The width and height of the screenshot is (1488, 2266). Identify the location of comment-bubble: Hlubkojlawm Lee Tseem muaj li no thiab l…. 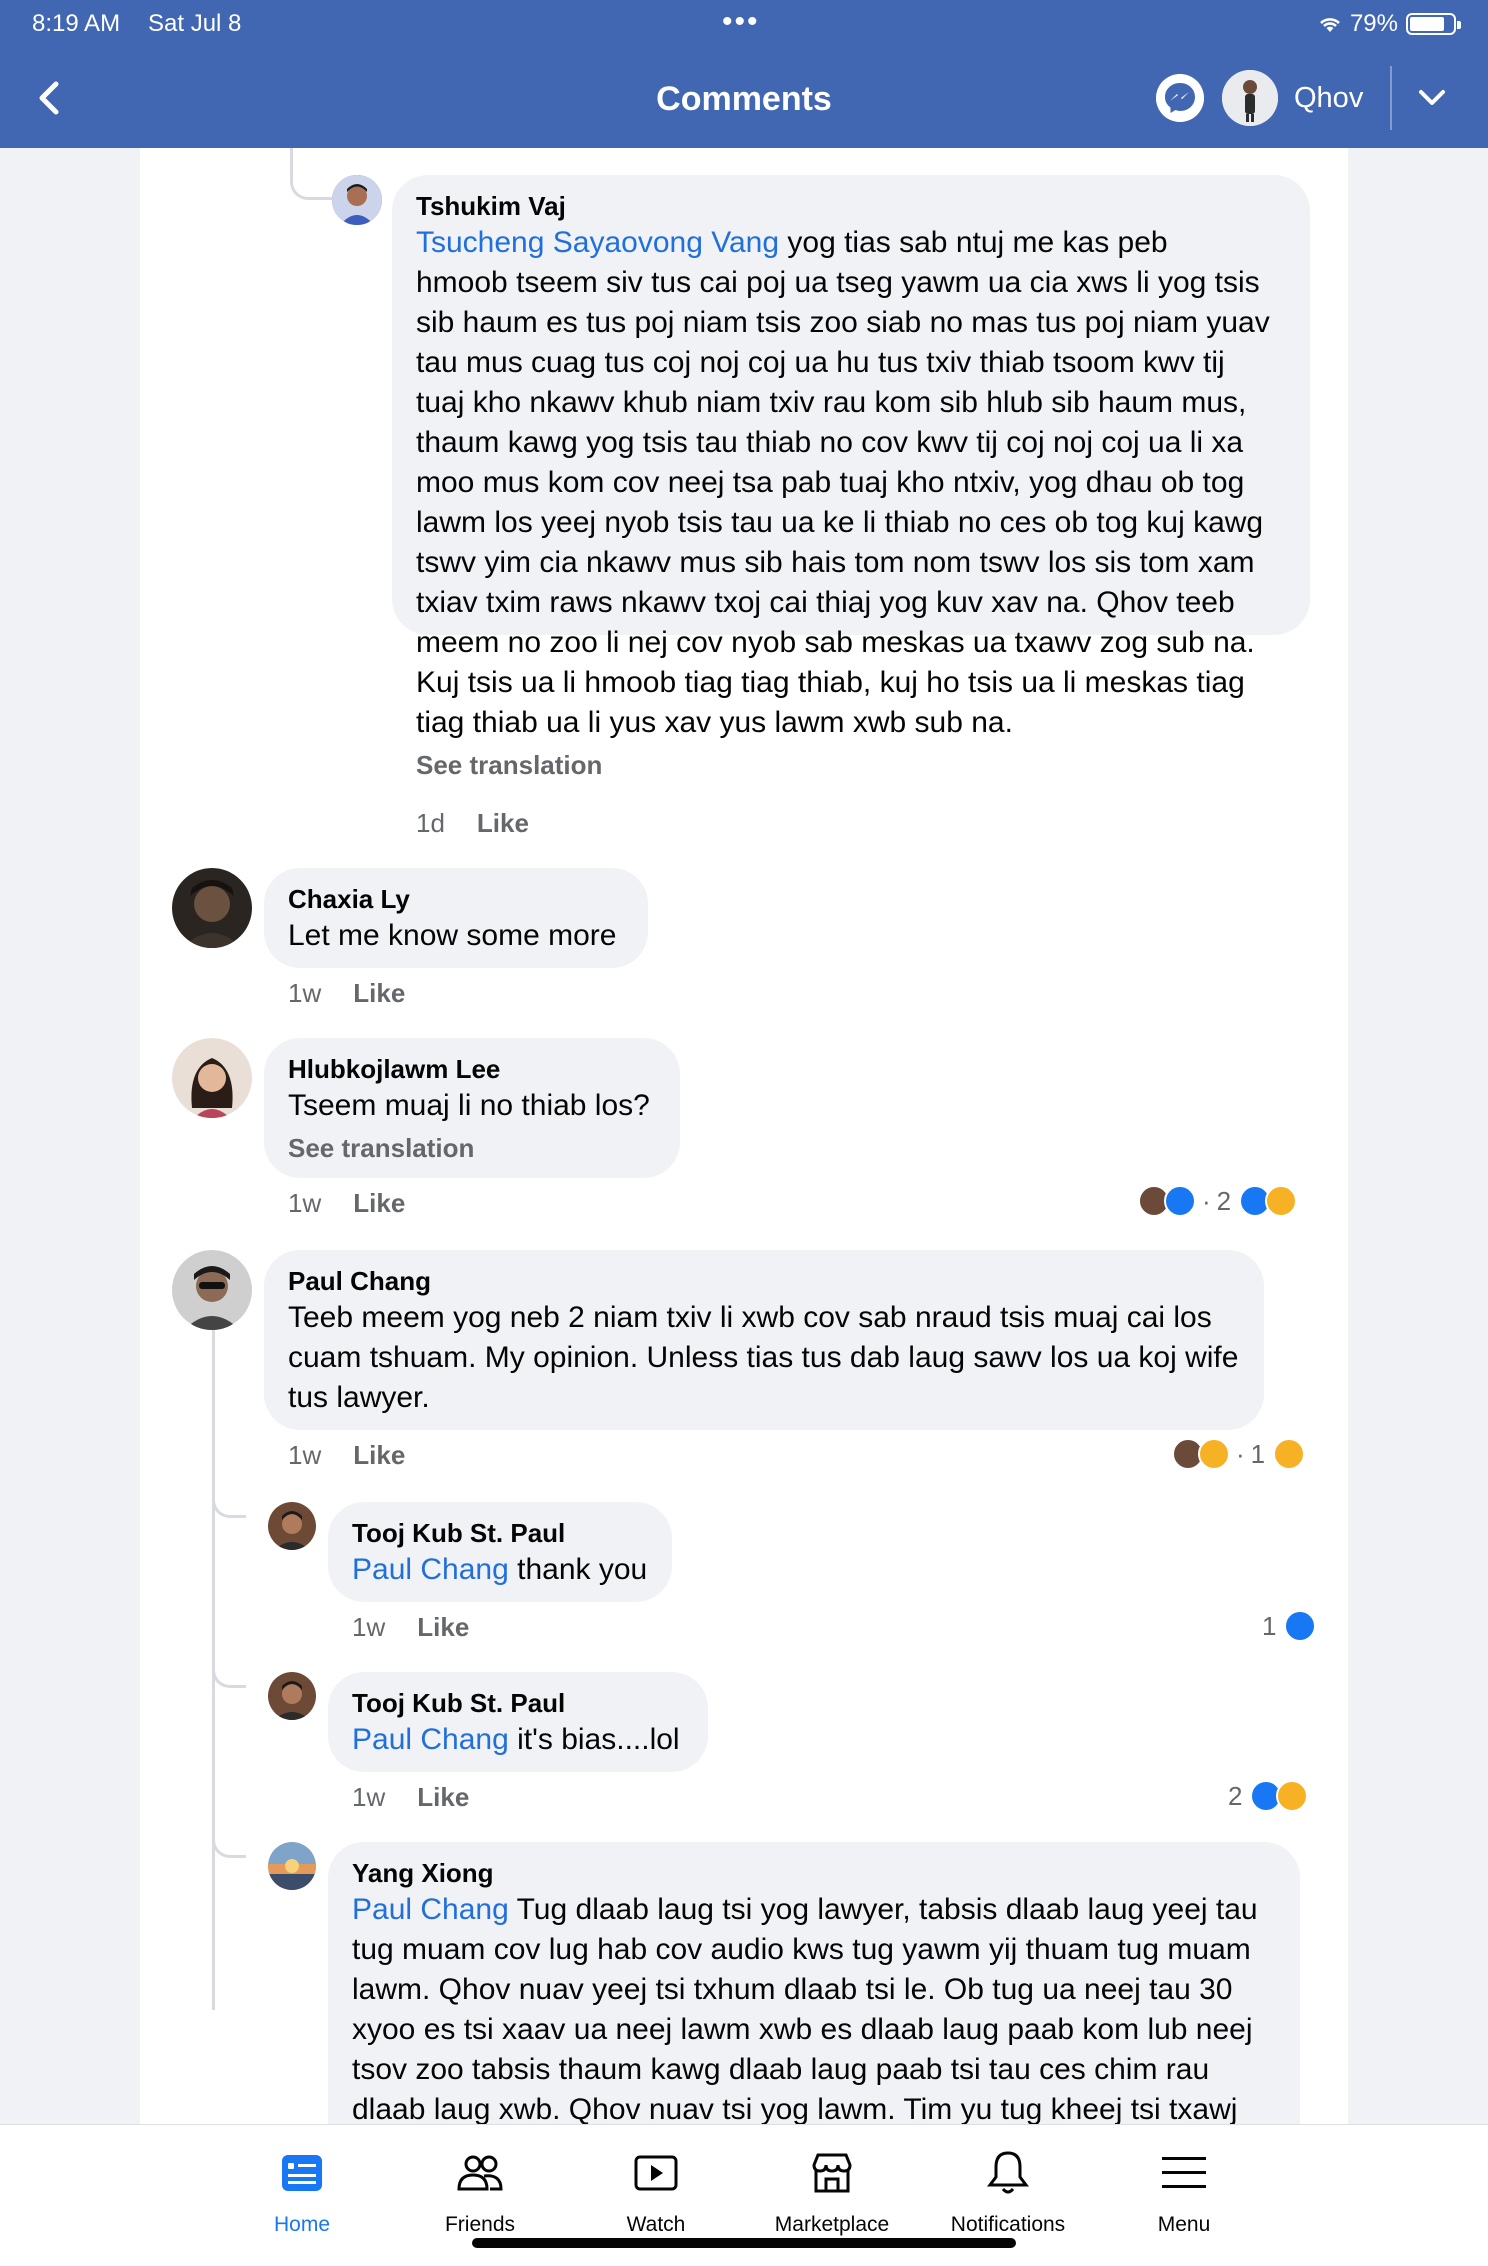
(472, 1108).